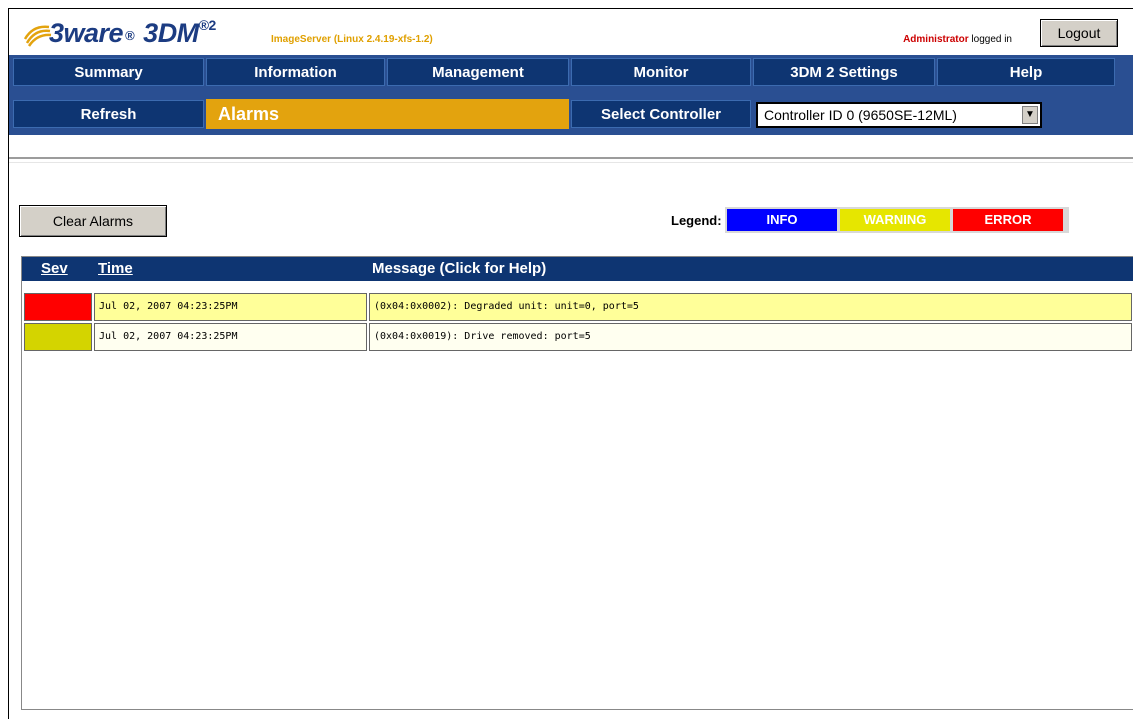  What do you see at coordinates (207, 25) in the screenshot?
I see `logo-superscript: ®2` at bounding box center [207, 25].